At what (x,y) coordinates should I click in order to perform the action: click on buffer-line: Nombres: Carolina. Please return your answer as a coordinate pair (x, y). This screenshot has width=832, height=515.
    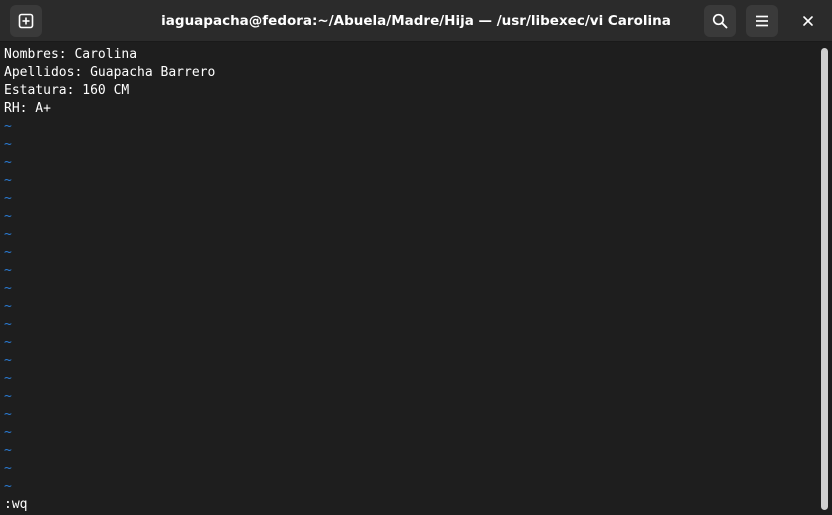
    Looking at the image, I should click on (71, 54).